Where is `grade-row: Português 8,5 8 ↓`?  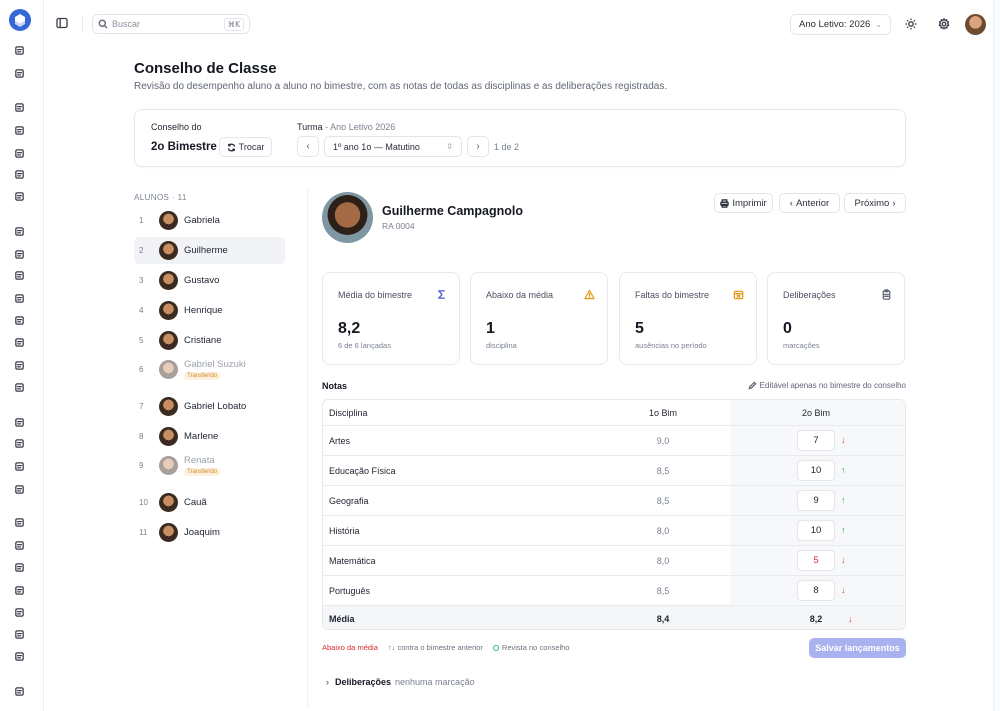
grade-row: Português 8,5 8 ↓ is located at coordinates (614, 591).